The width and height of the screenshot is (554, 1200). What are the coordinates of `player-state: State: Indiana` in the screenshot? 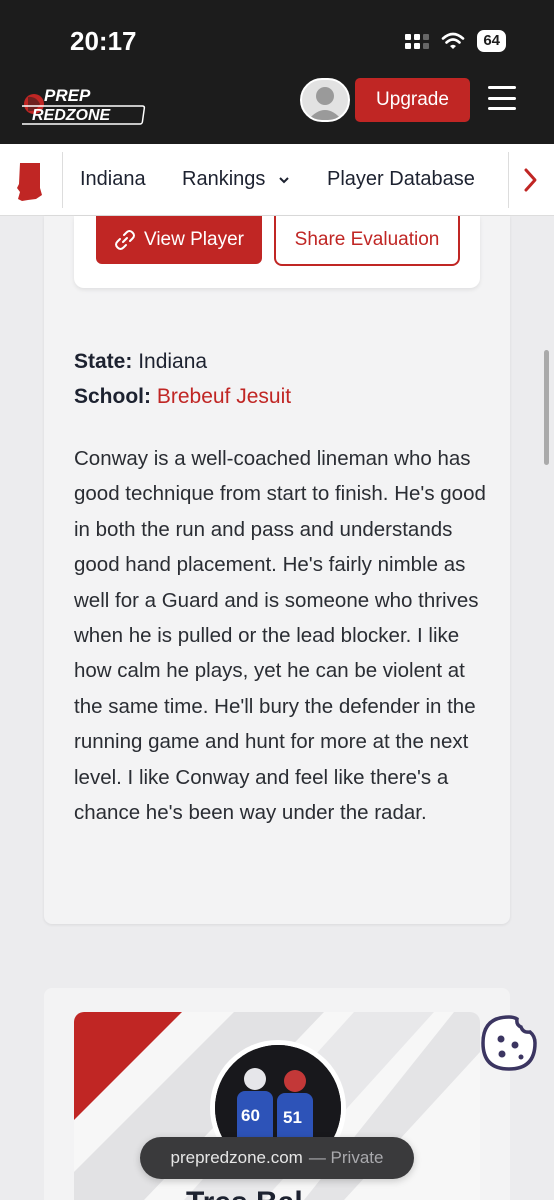 It's located at (140, 362).